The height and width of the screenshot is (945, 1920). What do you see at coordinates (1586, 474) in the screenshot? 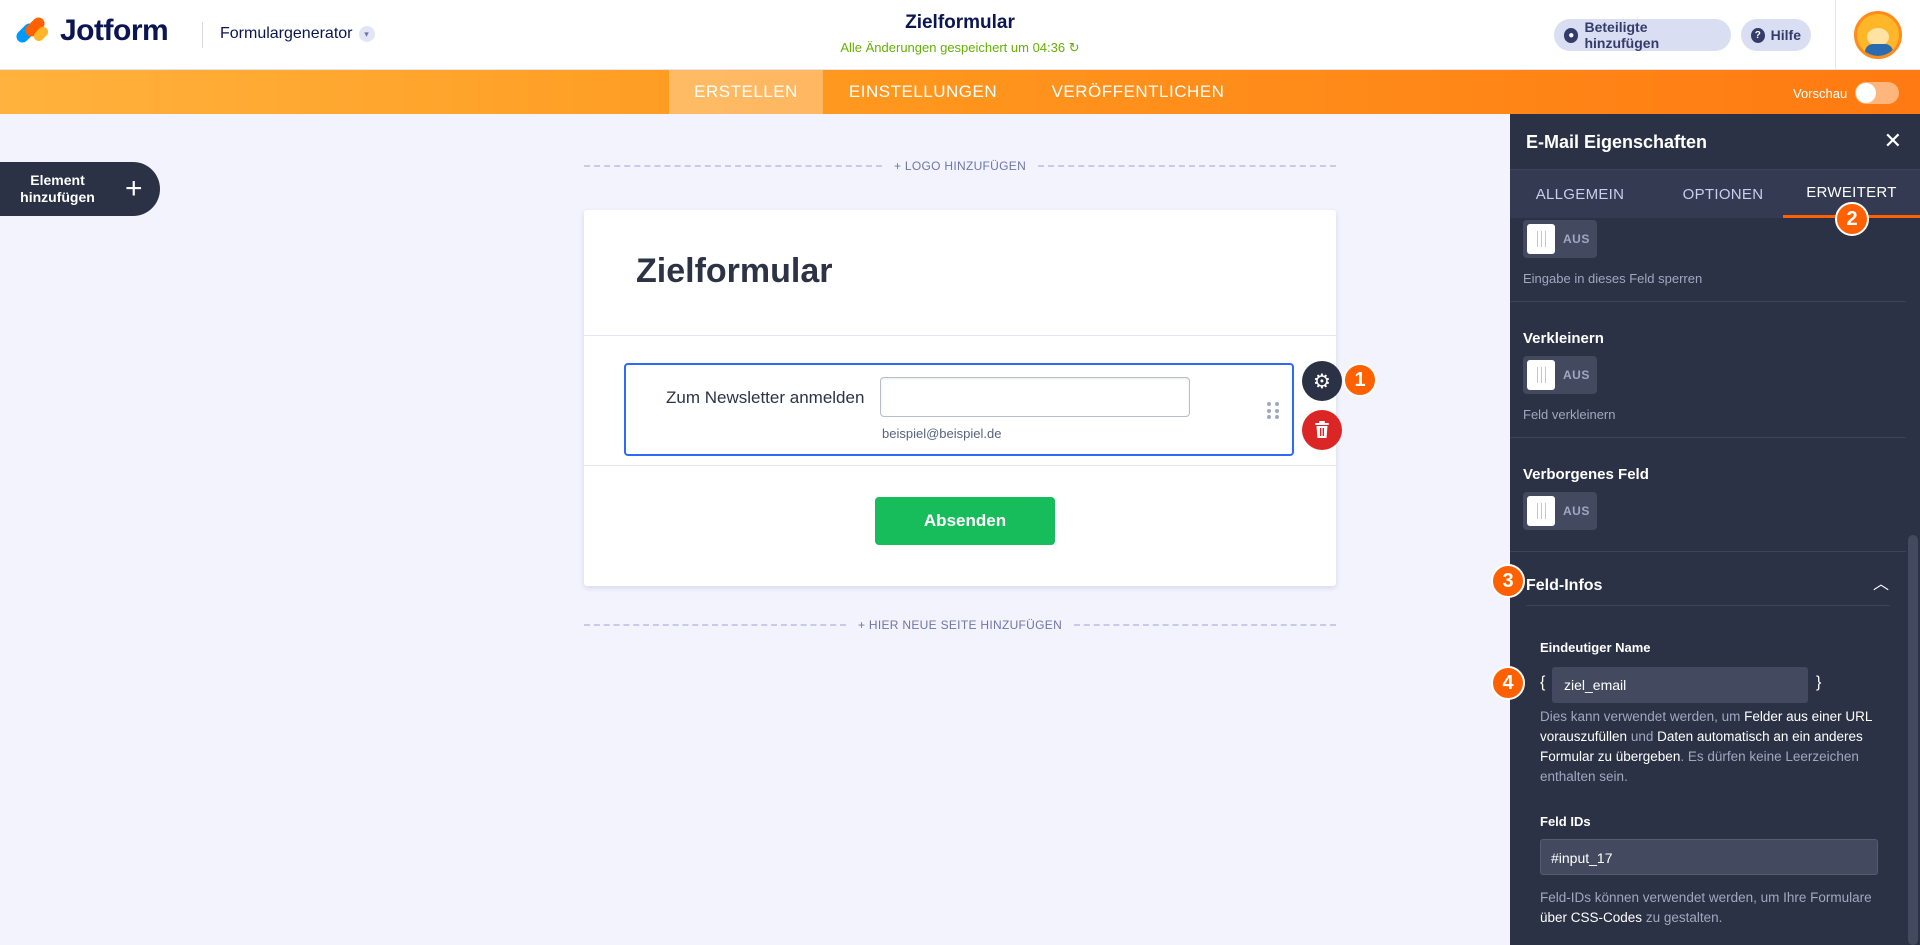
I see `hidden-field-label: Verborgenes Feld` at bounding box center [1586, 474].